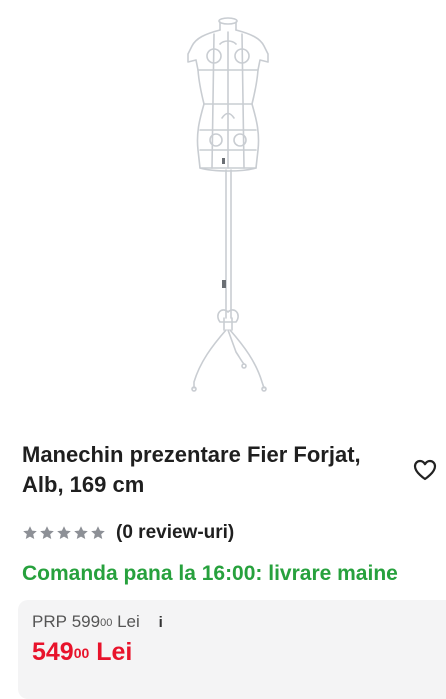 The image size is (446, 699). What do you see at coordinates (210, 573) in the screenshot?
I see `delivery-info: Comanda pana la 16:00: livrare maine` at bounding box center [210, 573].